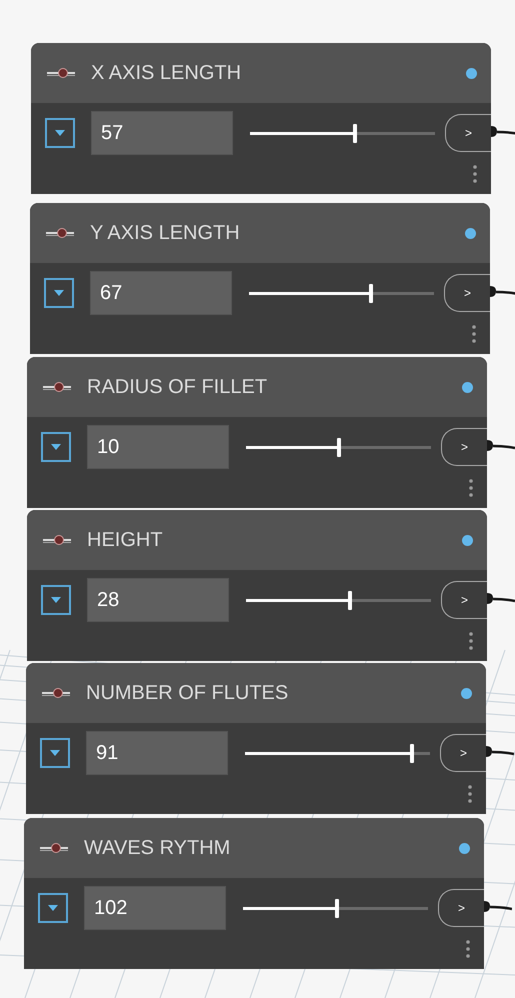 The width and height of the screenshot is (515, 998). Describe the element at coordinates (254, 893) in the screenshot. I see `slider-node: WAVES RYTHM 102 >` at that location.